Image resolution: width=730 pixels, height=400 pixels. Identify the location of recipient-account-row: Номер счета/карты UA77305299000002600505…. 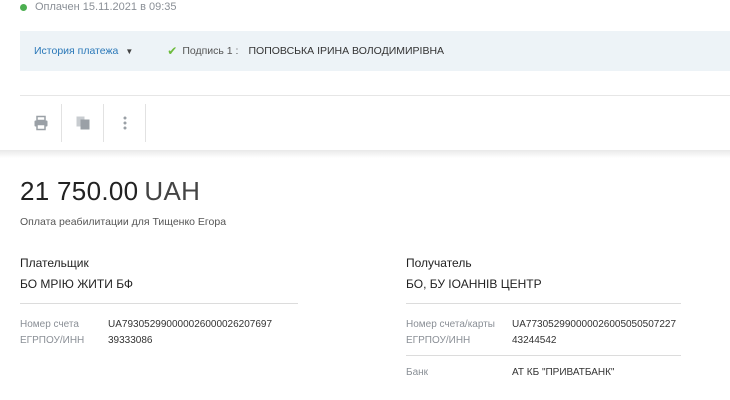
(541, 324).